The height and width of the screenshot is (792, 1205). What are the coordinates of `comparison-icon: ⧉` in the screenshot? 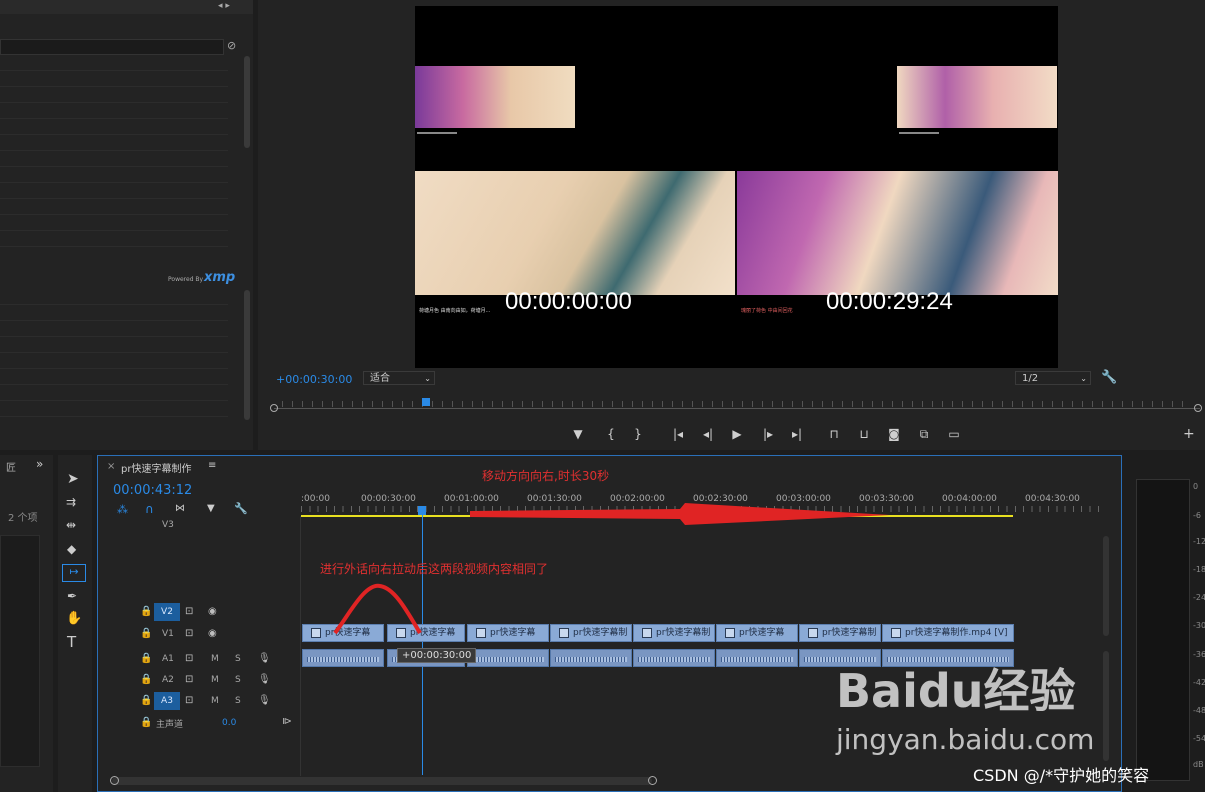 It's located at (924, 434).